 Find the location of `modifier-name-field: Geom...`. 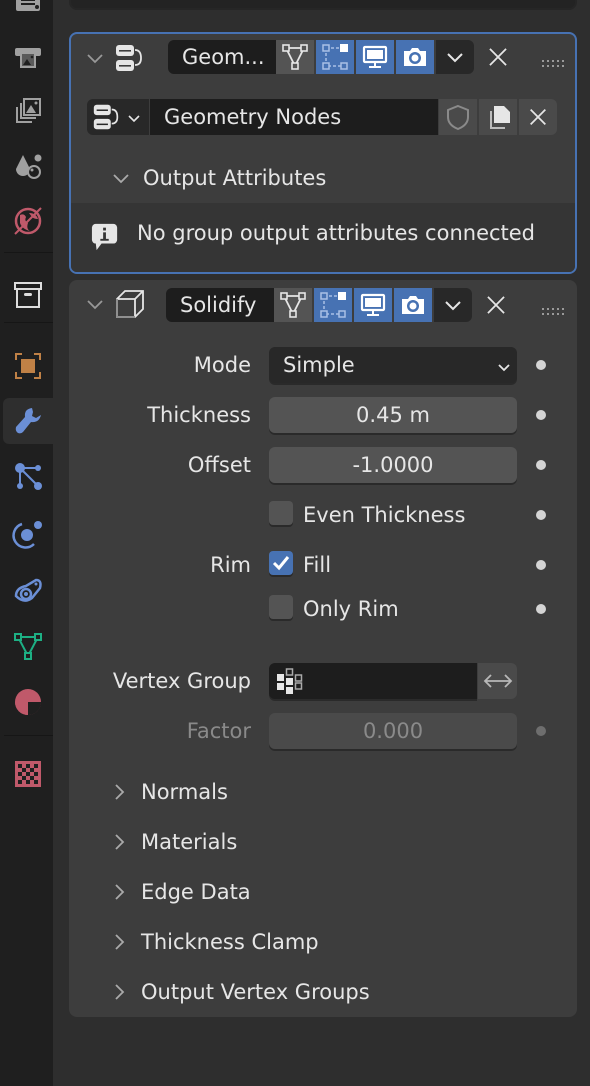

modifier-name-field: Geom... is located at coordinates (222, 57).